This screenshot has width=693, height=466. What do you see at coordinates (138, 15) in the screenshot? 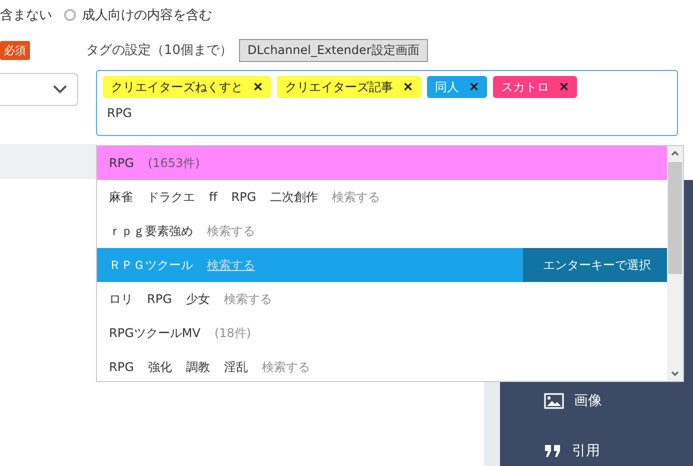
I see `rating-radio: 成人向けの内容を含む` at bounding box center [138, 15].